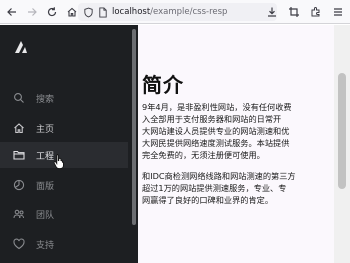 The width and height of the screenshot is (350, 263). Describe the element at coordinates (59, 161) in the screenshot. I see `hand-cursor-icon` at that location.